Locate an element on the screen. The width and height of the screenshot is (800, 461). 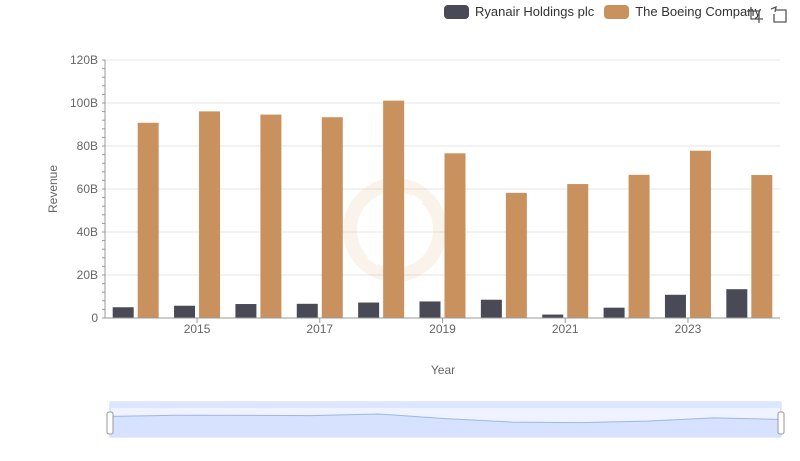
bar-boeing-2023 is located at coordinates (700, 234).